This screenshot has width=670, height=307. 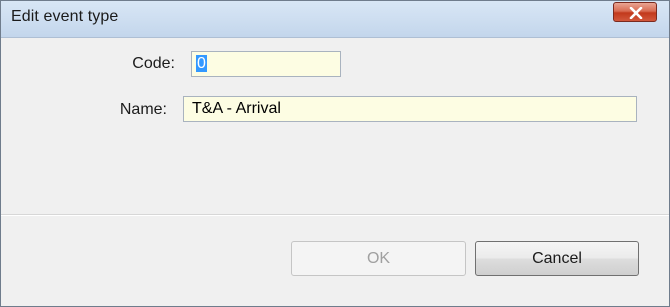 What do you see at coordinates (378, 258) in the screenshot?
I see `ok-button: OK` at bounding box center [378, 258].